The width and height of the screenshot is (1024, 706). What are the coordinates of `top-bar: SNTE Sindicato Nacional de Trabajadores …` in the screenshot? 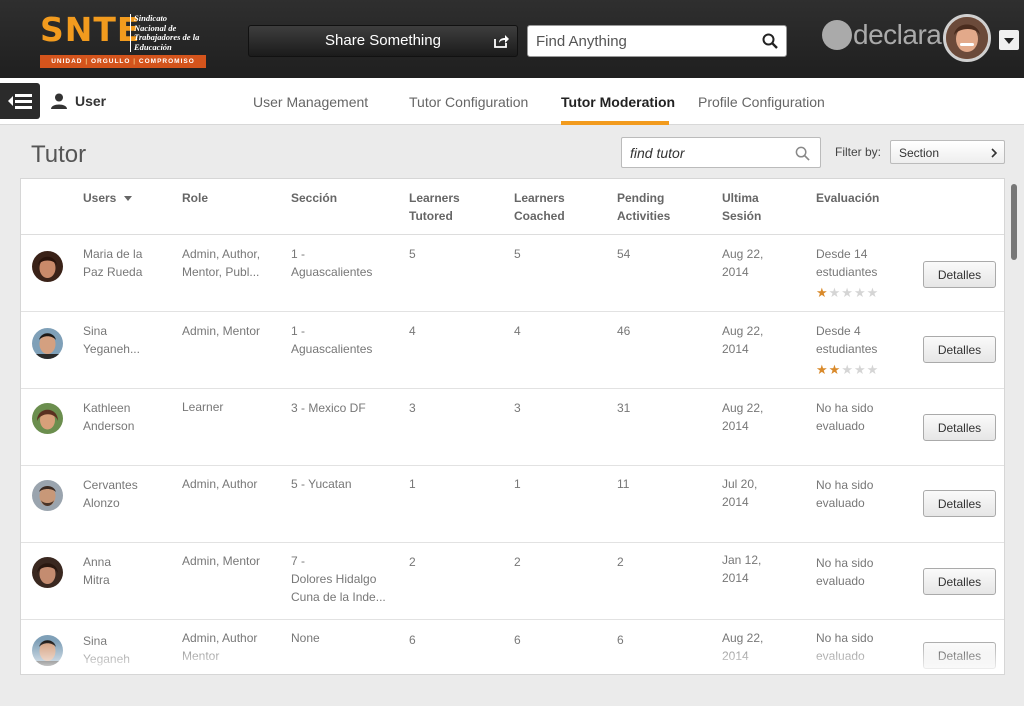 It's located at (512, 39).